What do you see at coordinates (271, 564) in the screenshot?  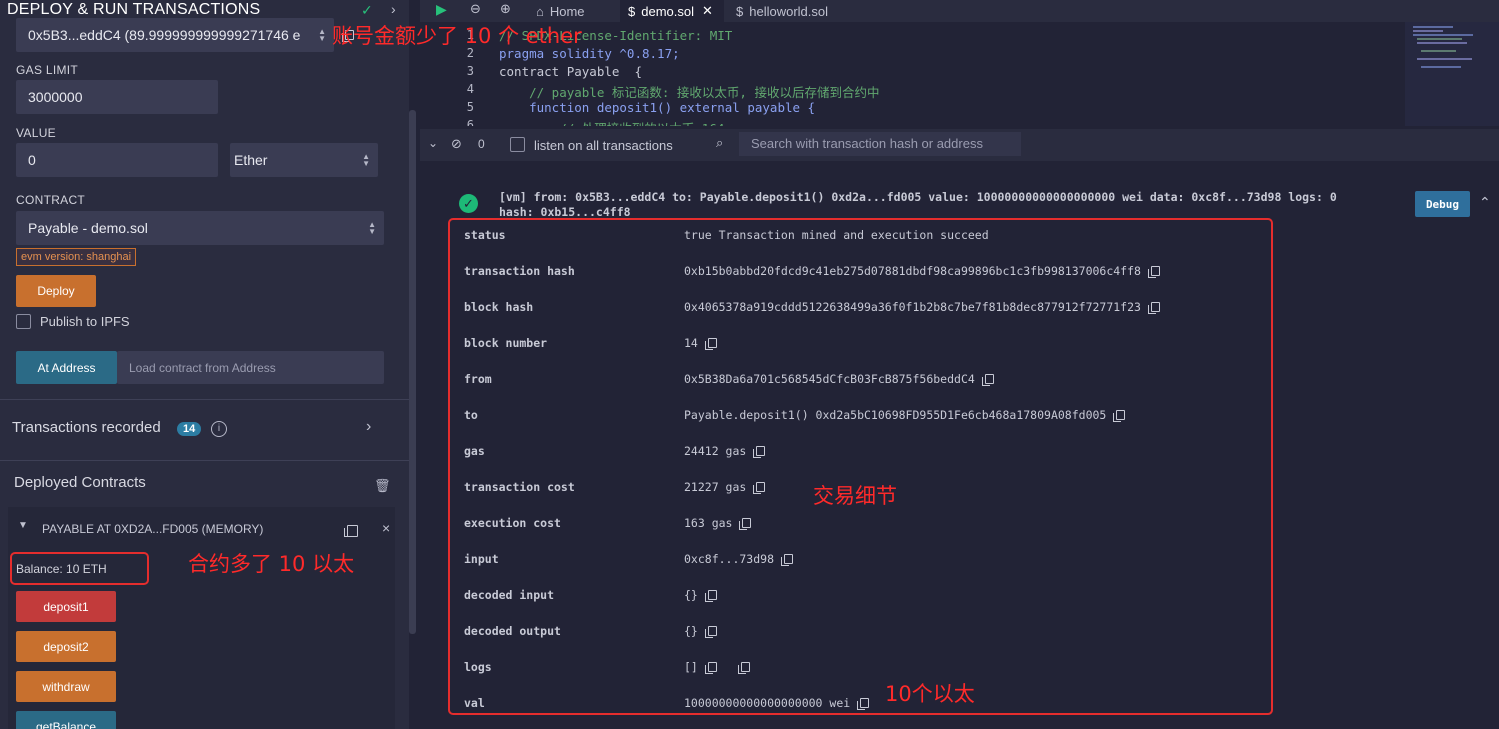 I see `annotation-contract: 合约多了 10 以太` at bounding box center [271, 564].